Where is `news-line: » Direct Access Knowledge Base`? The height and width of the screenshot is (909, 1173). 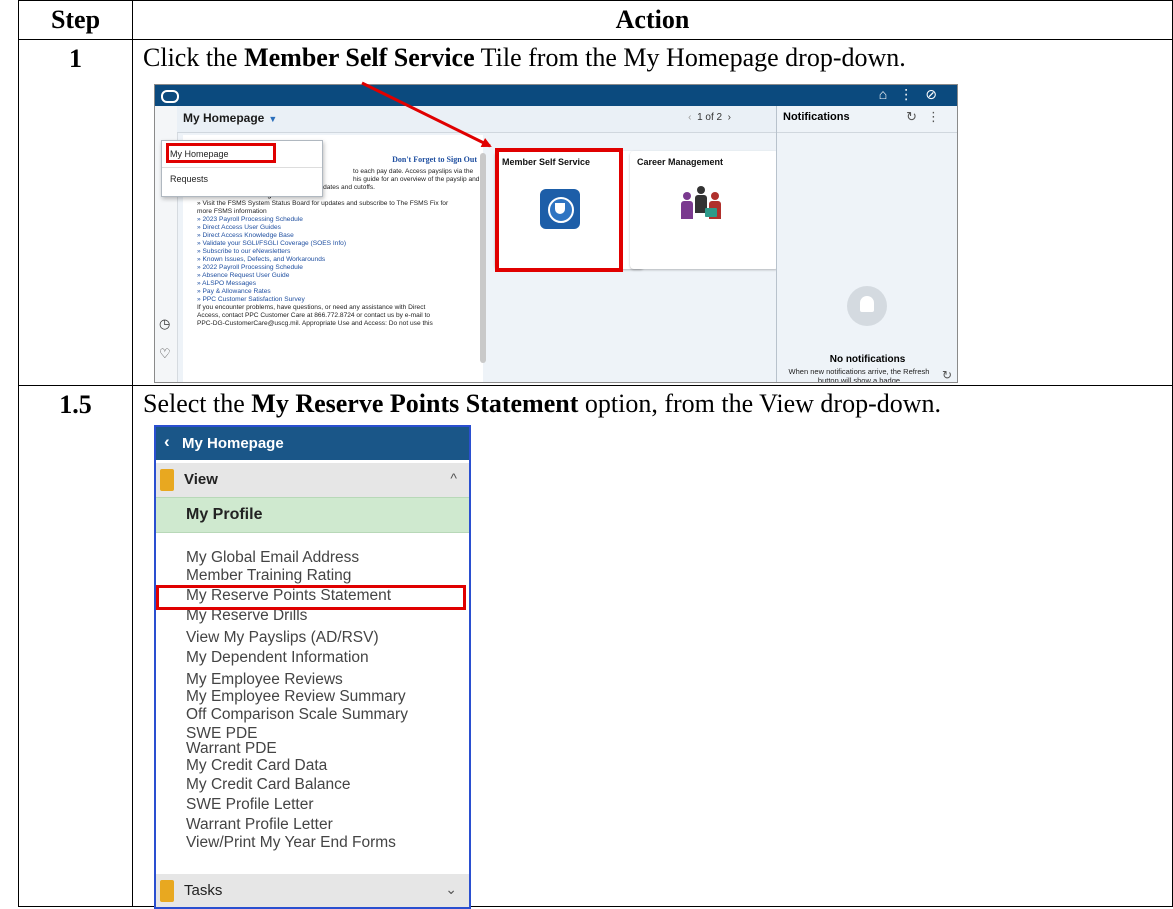 news-line: » Direct Access Knowledge Base is located at coordinates (245, 236).